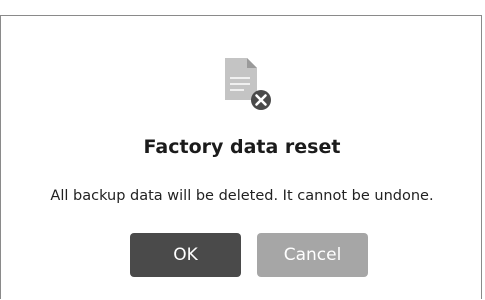 The height and width of the screenshot is (300, 485). Describe the element at coordinates (242, 147) in the screenshot. I see `dialog-title: Factory data reset` at that location.